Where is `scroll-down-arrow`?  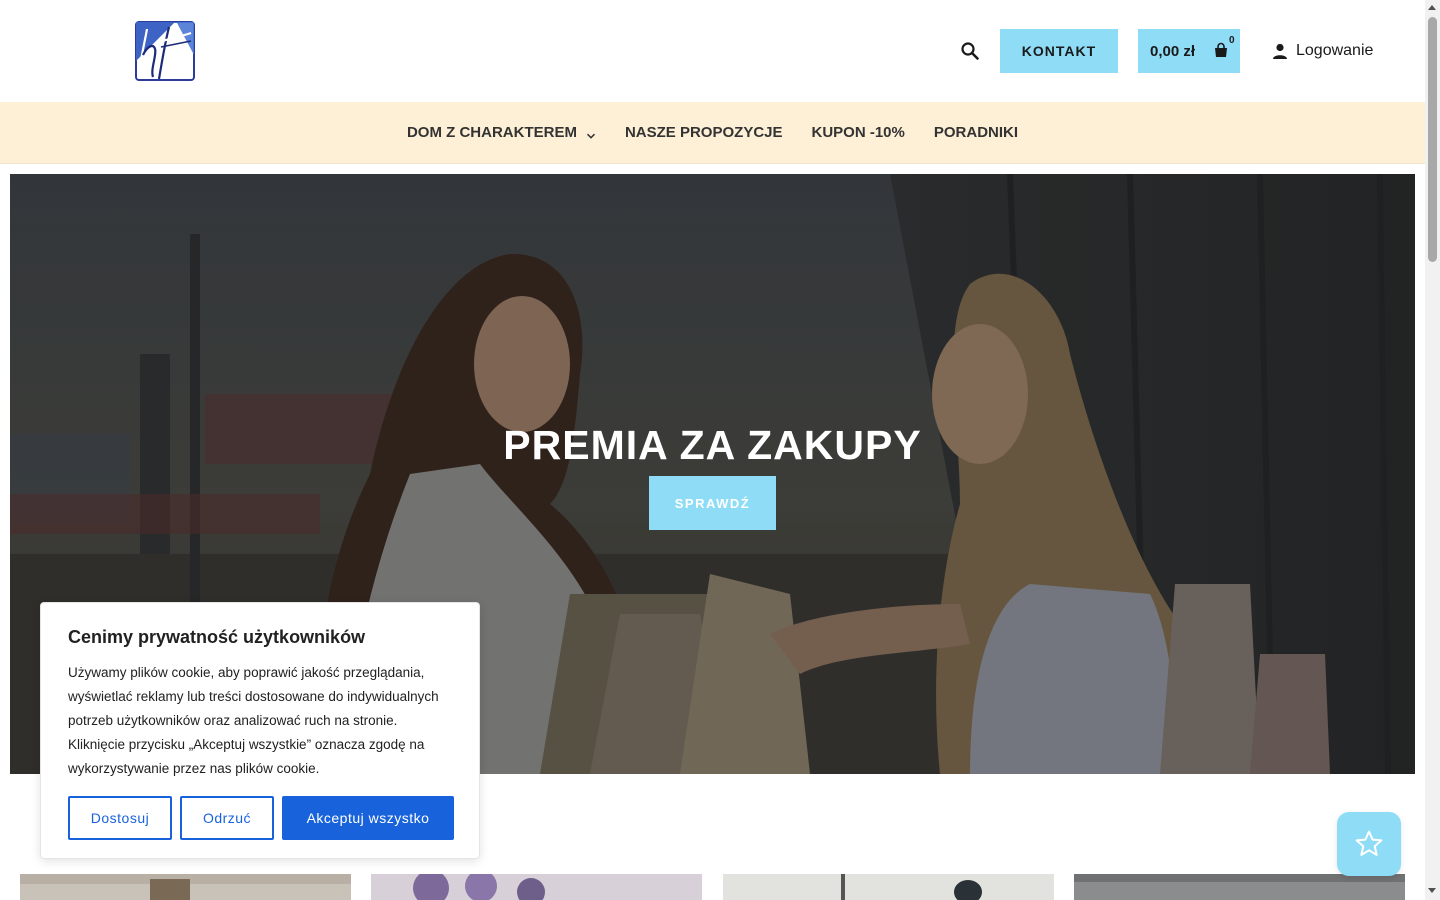
scroll-down-arrow is located at coordinates (1432, 890).